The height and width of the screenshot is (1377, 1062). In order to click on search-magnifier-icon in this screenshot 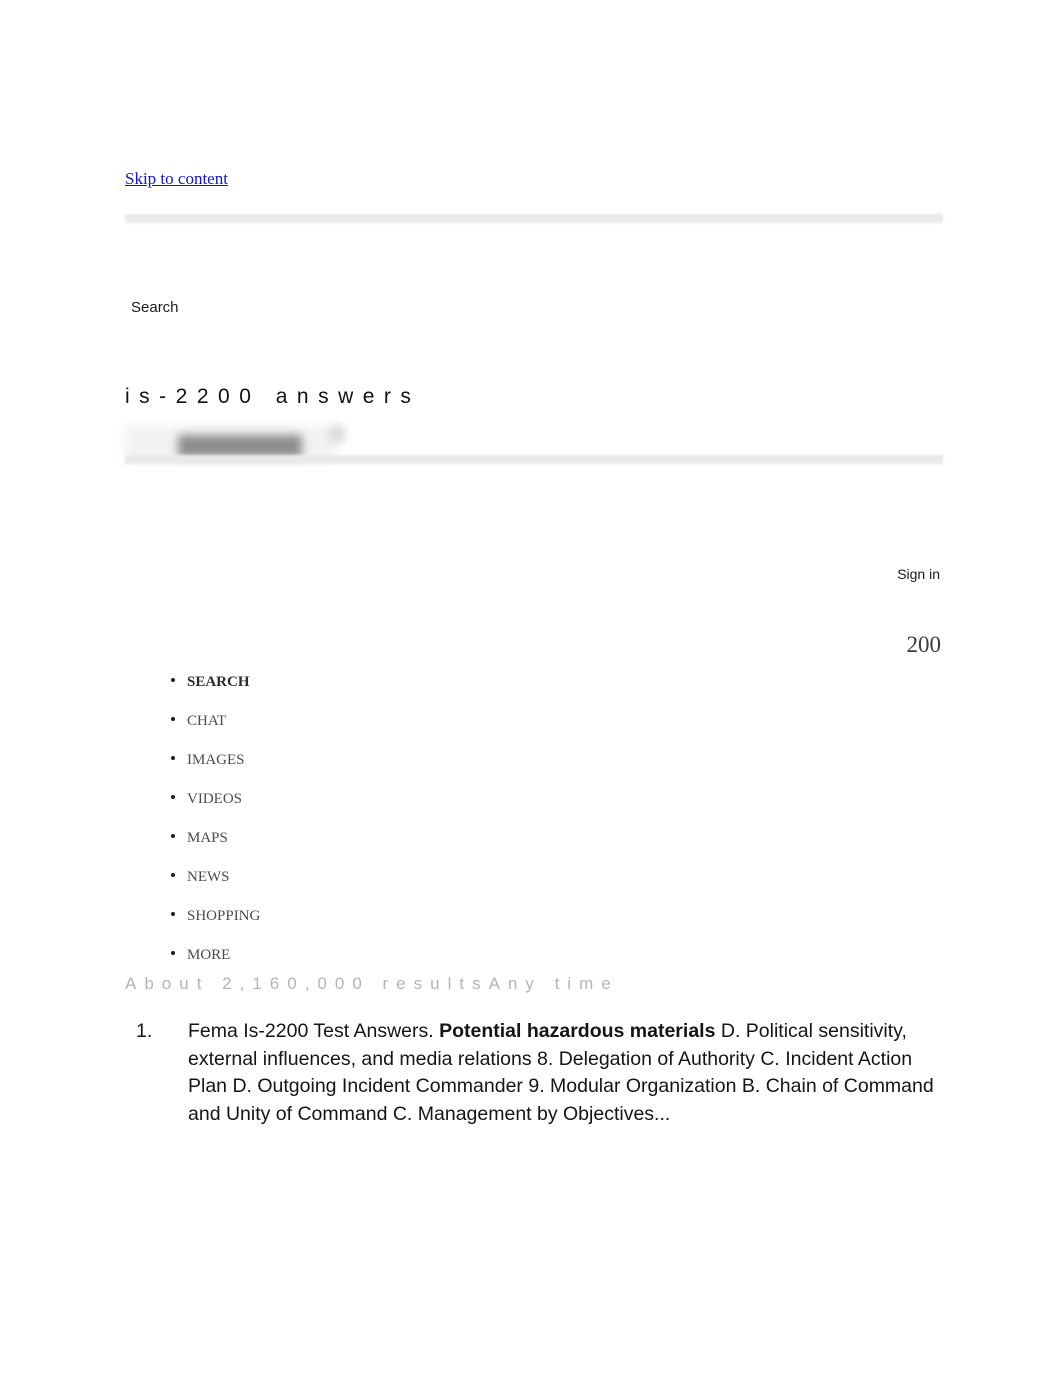, I will do `click(337, 434)`.